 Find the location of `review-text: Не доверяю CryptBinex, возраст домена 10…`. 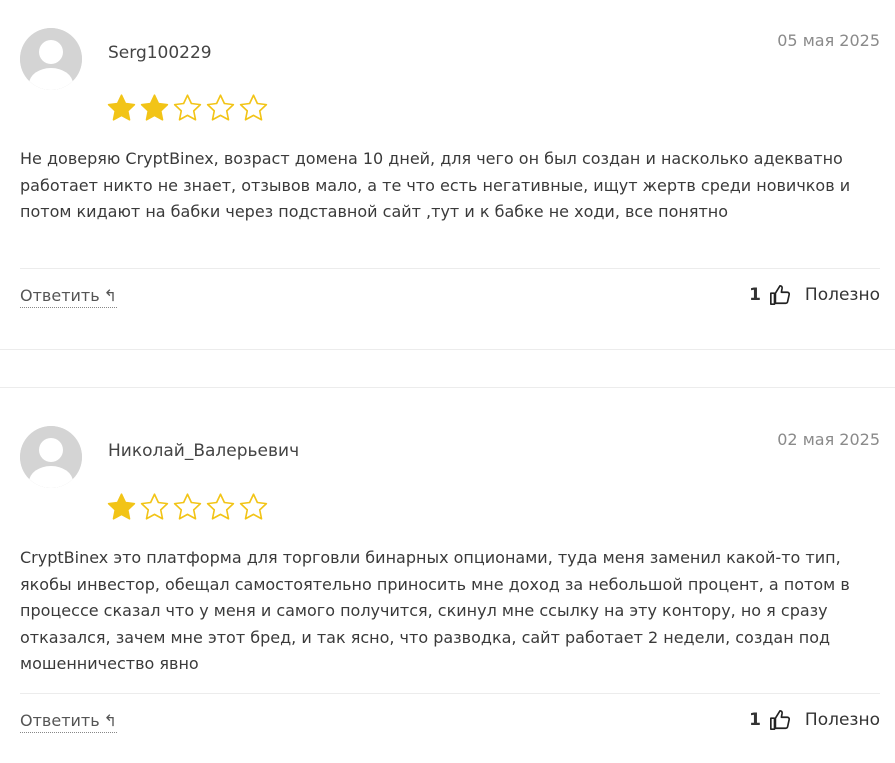

review-text: Не доверяю CryptBinex, возраст домена 10… is located at coordinates (435, 185).